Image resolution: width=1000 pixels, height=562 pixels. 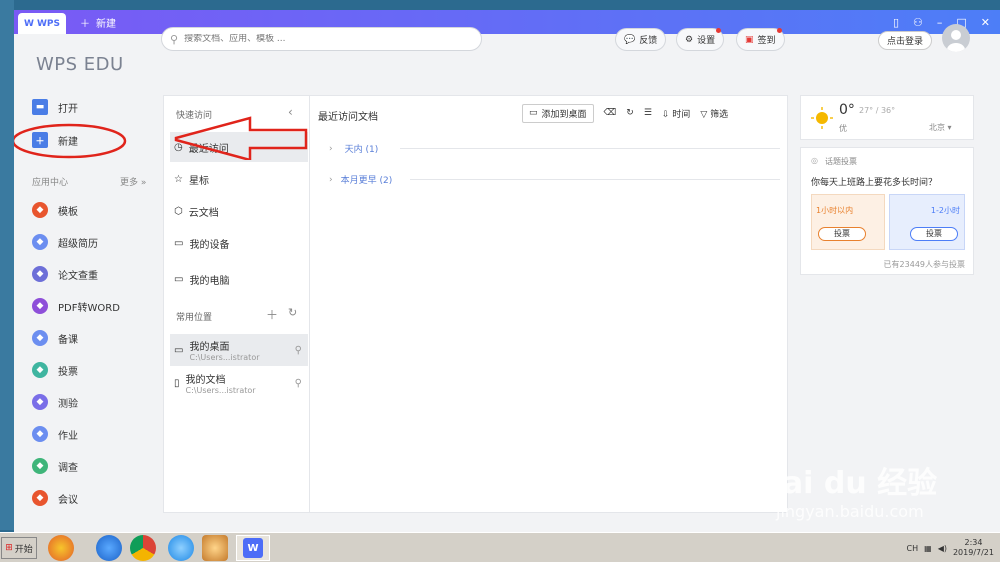 What do you see at coordinates (194, 318) in the screenshot?
I see `common-locations-title: 常用位置` at bounding box center [194, 318].